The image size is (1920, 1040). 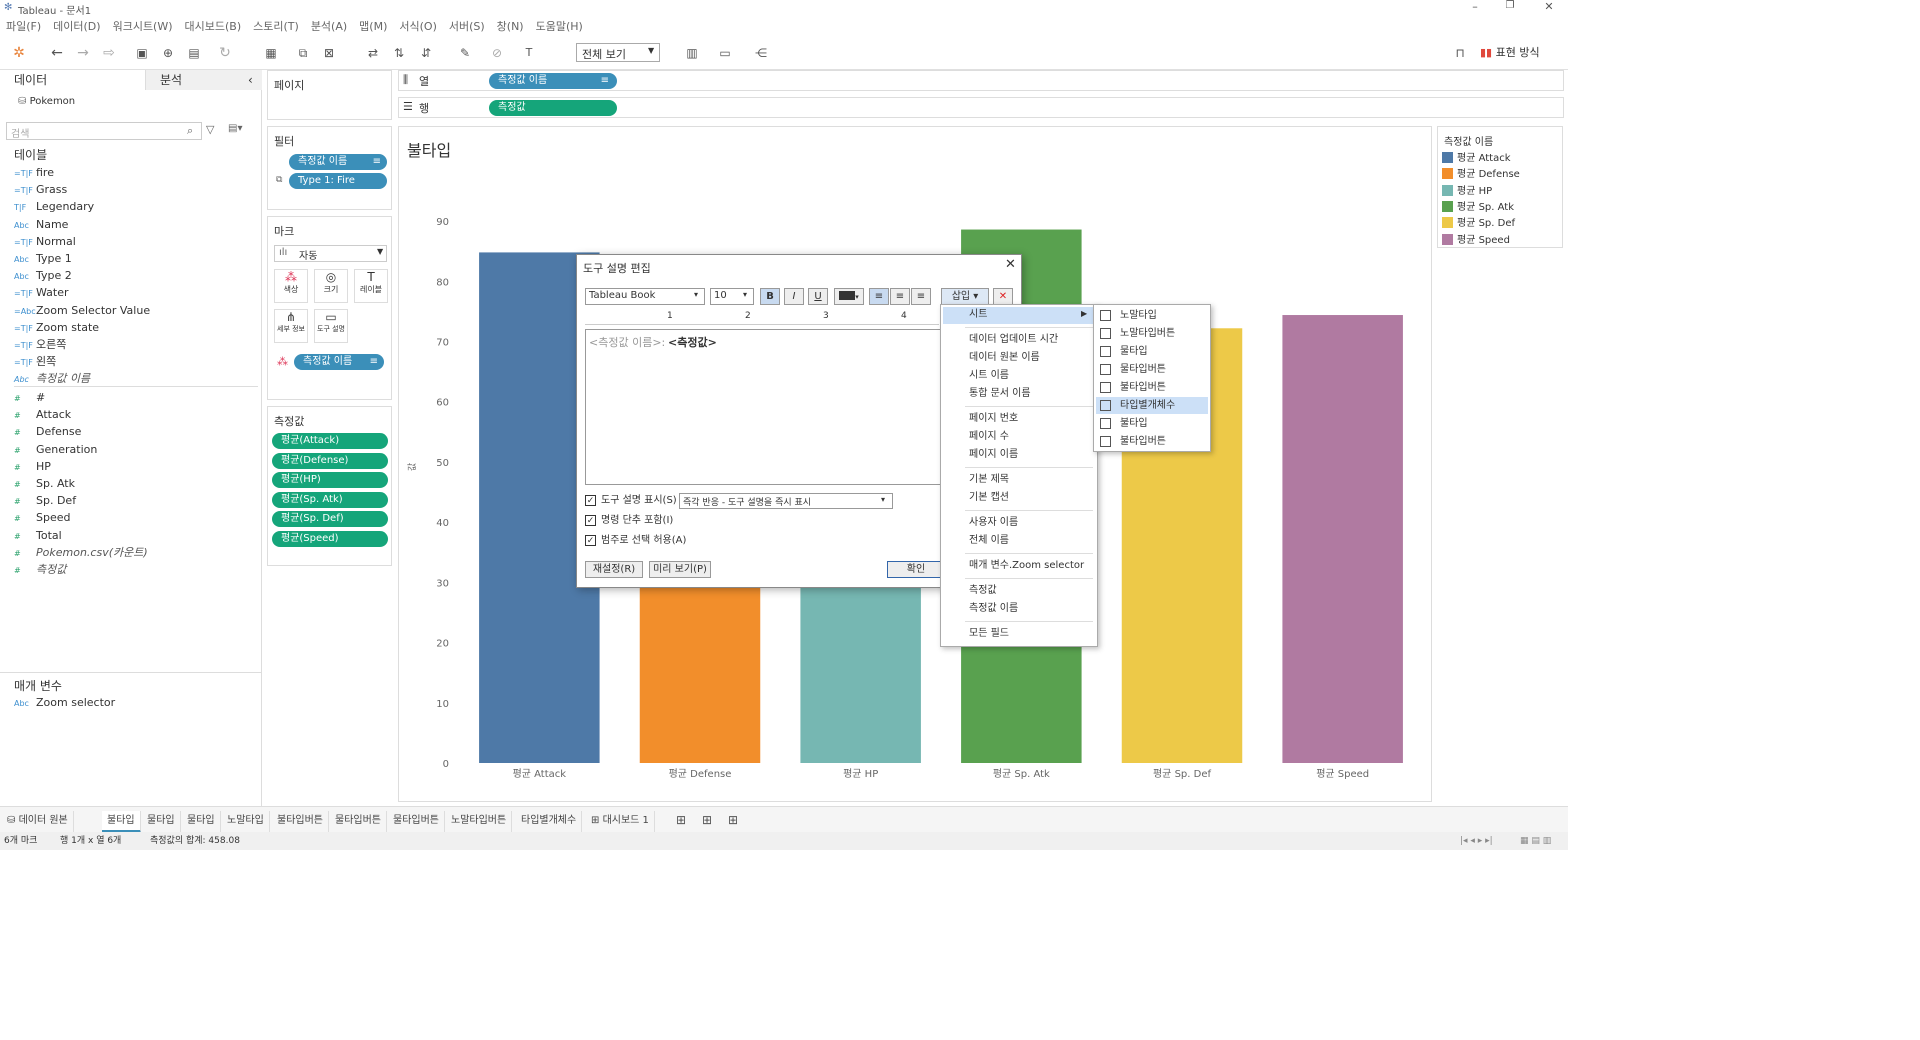 I want to click on swap-icon: ⇄, so click(x=373, y=53).